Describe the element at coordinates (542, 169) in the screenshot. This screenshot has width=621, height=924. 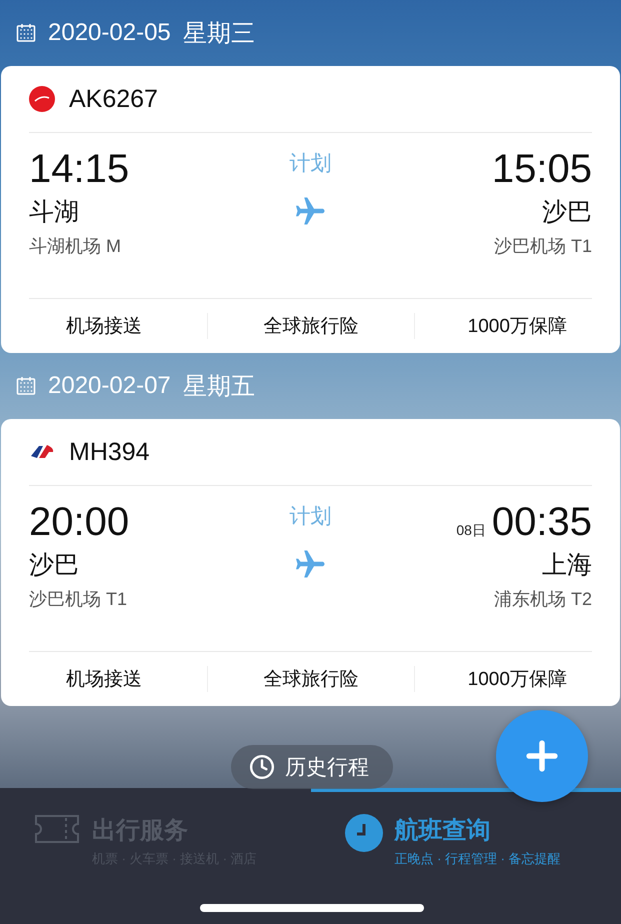
I see `arrival-time: 15:05` at that location.